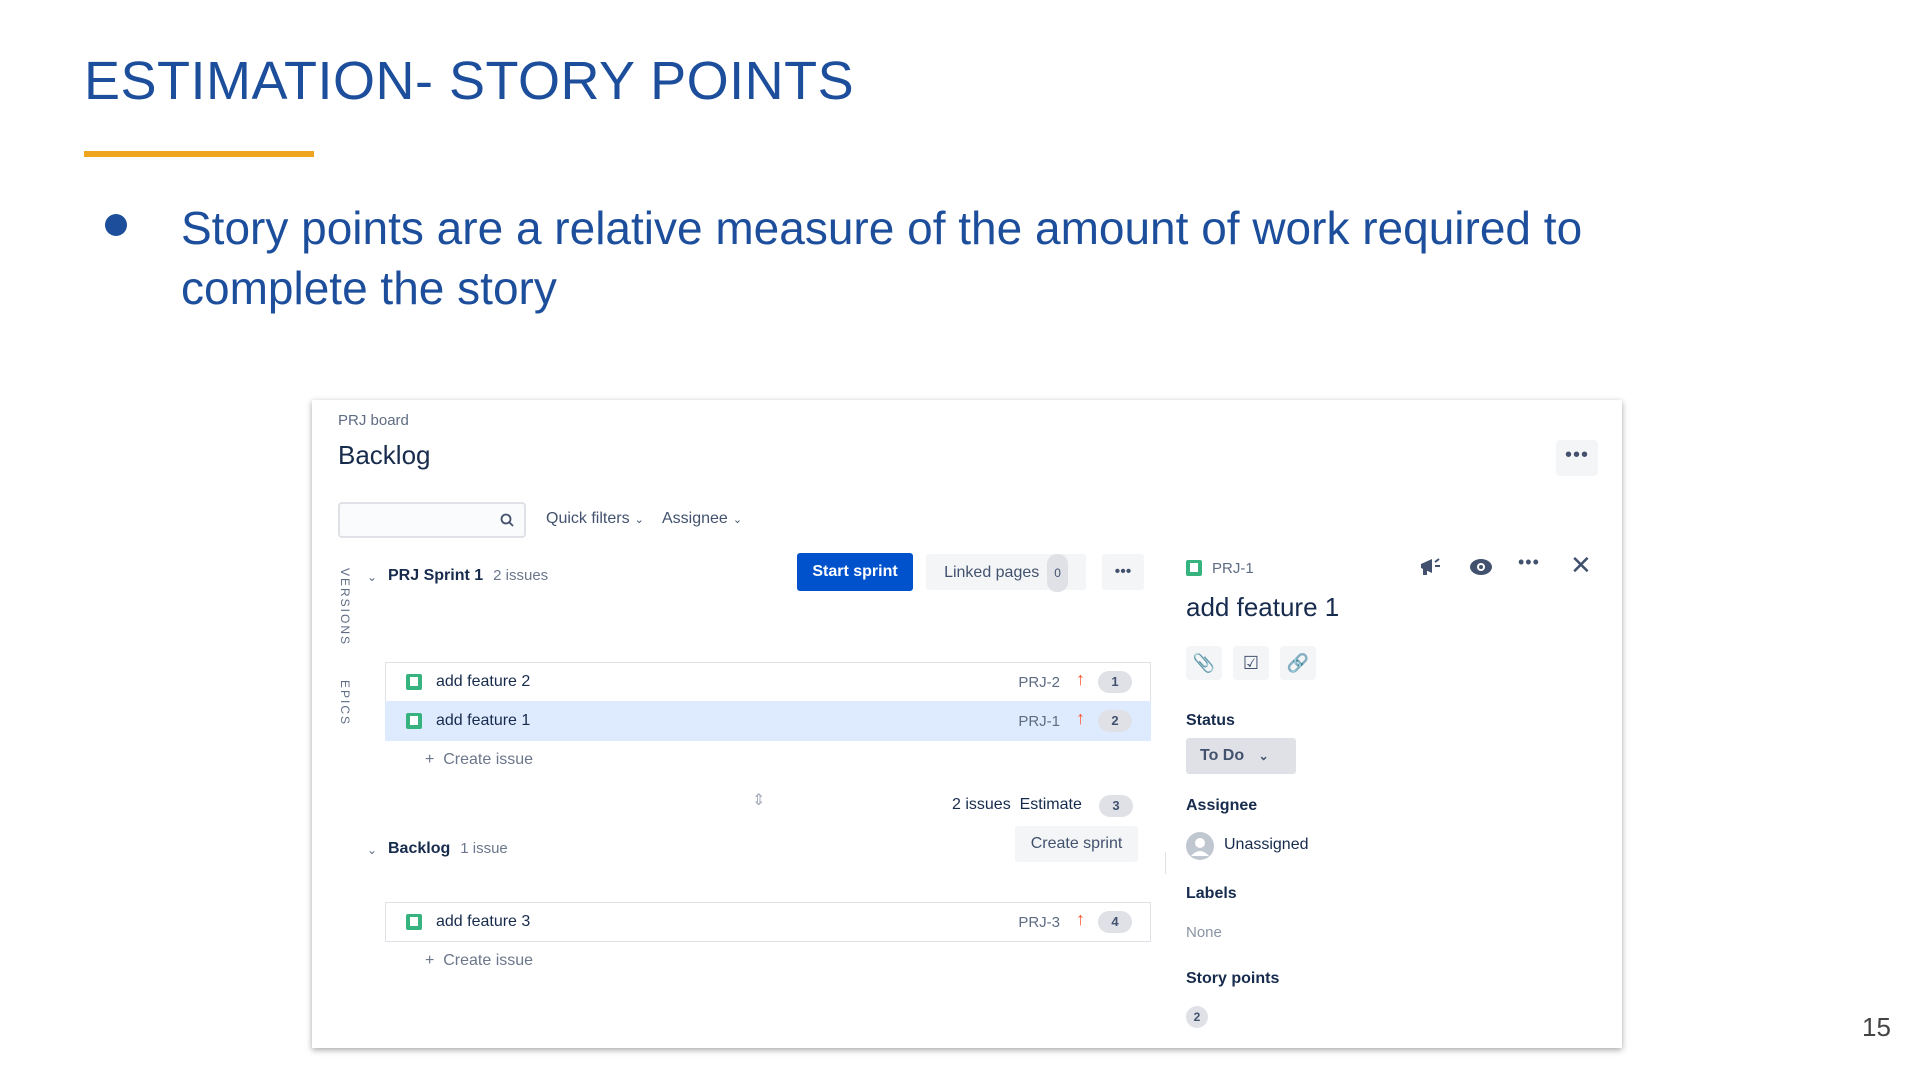 The width and height of the screenshot is (1920, 1080). Describe the element at coordinates (1204, 663) in the screenshot. I see `attachment-icon: 📎` at that location.